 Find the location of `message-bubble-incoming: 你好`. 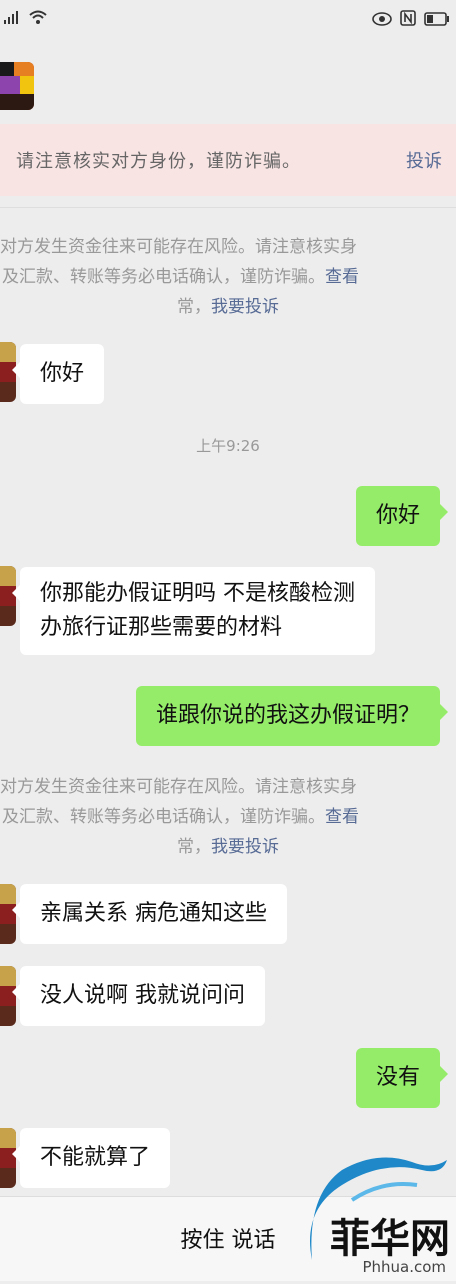

message-bubble-incoming: 你好 is located at coordinates (58, 374).